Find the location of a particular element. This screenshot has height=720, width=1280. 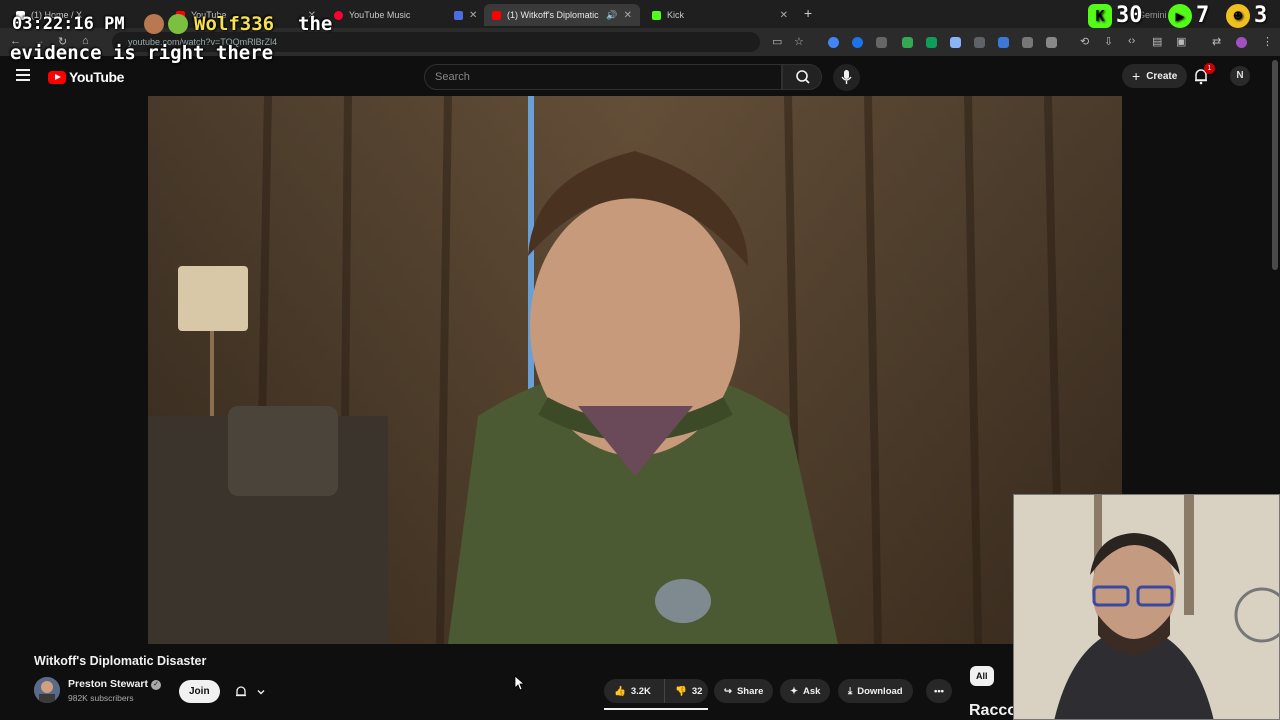

chat-message-line: evidence is right there is located at coordinates (142, 53).